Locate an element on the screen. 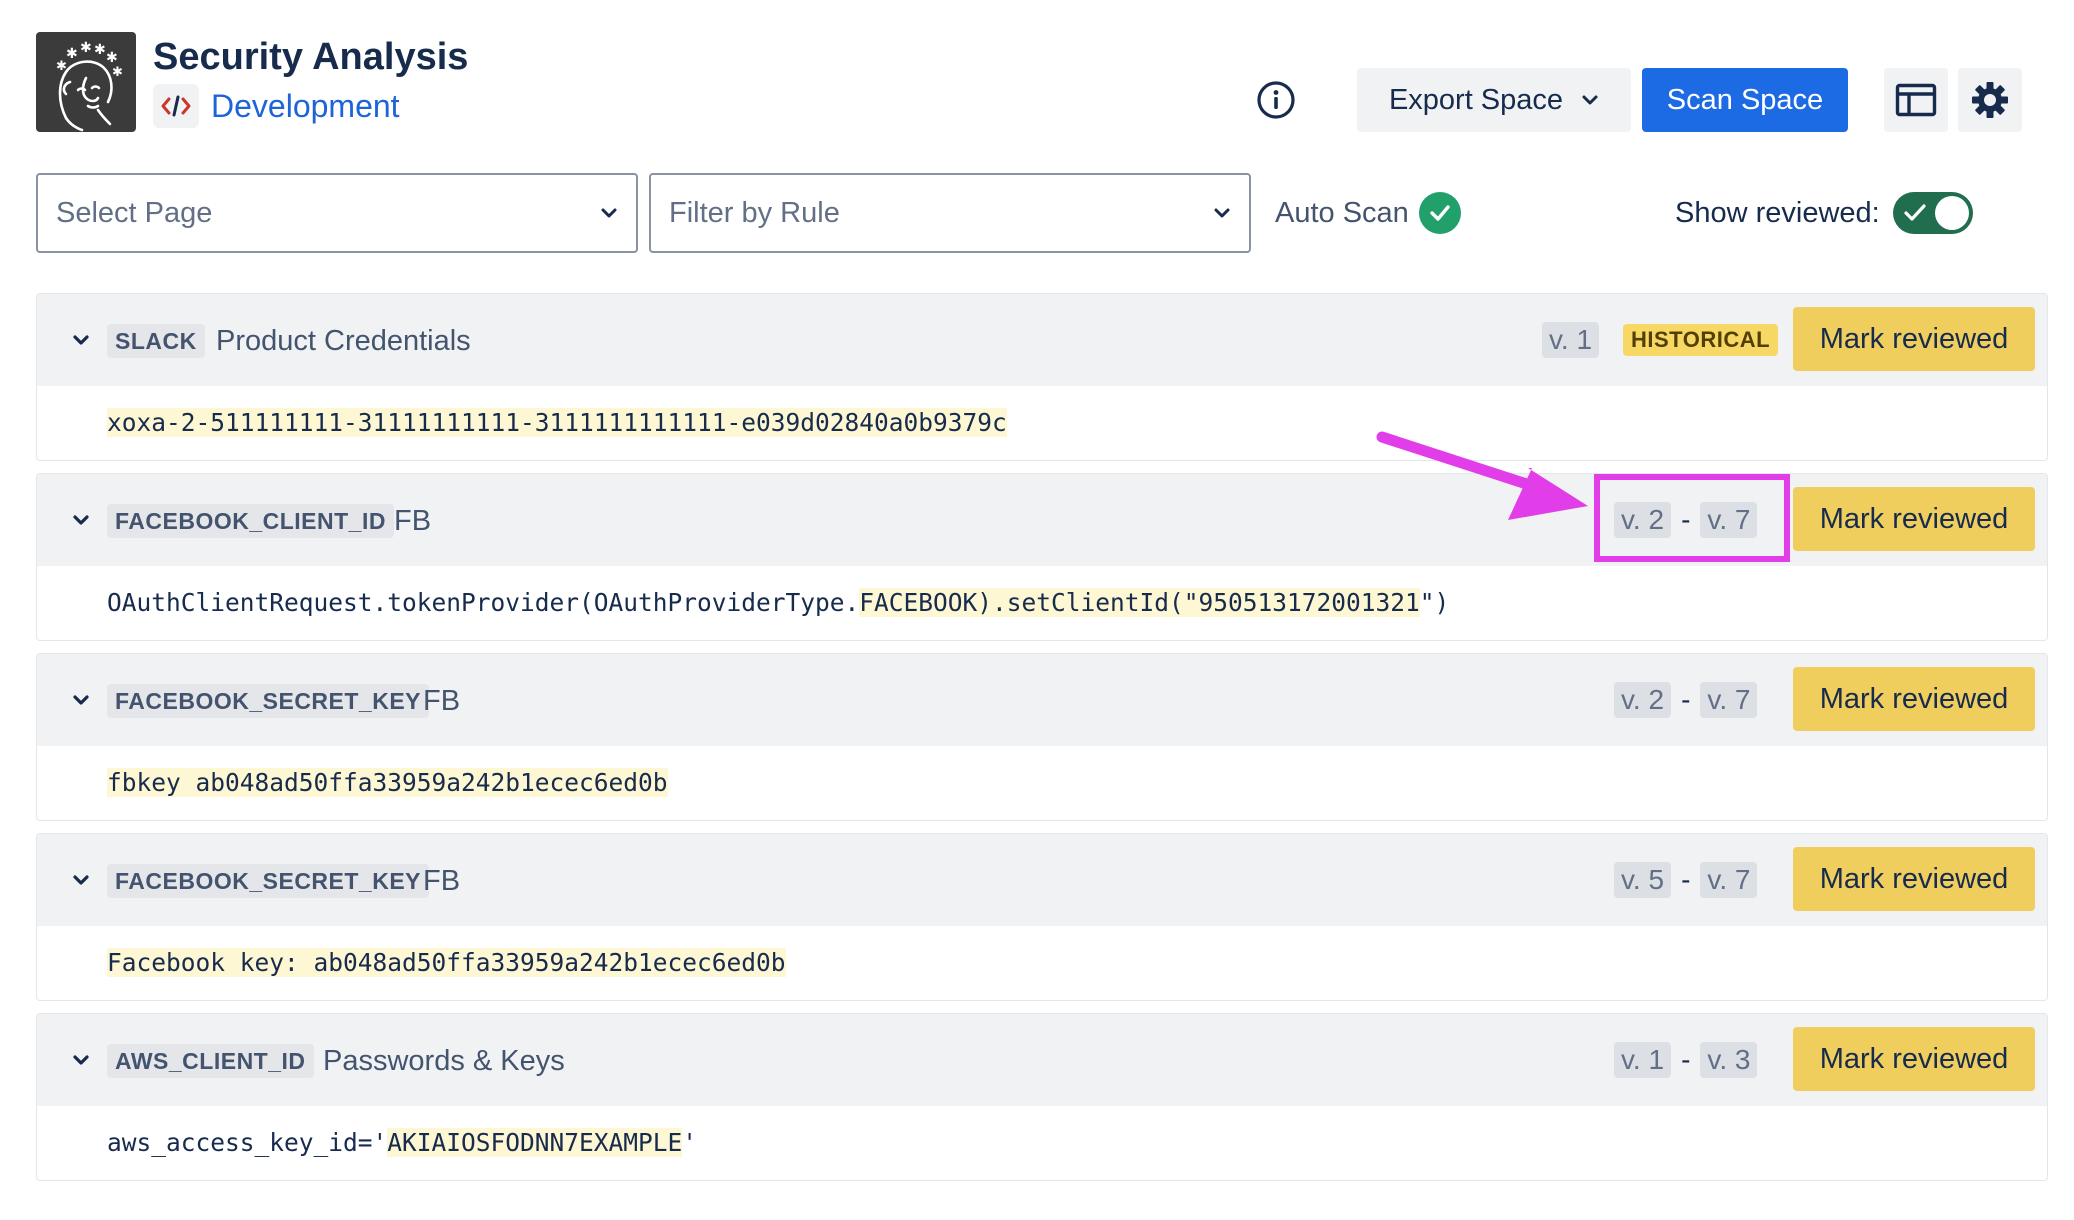 This screenshot has width=2074, height=1220. show-reviewed-toggle is located at coordinates (1933, 213).